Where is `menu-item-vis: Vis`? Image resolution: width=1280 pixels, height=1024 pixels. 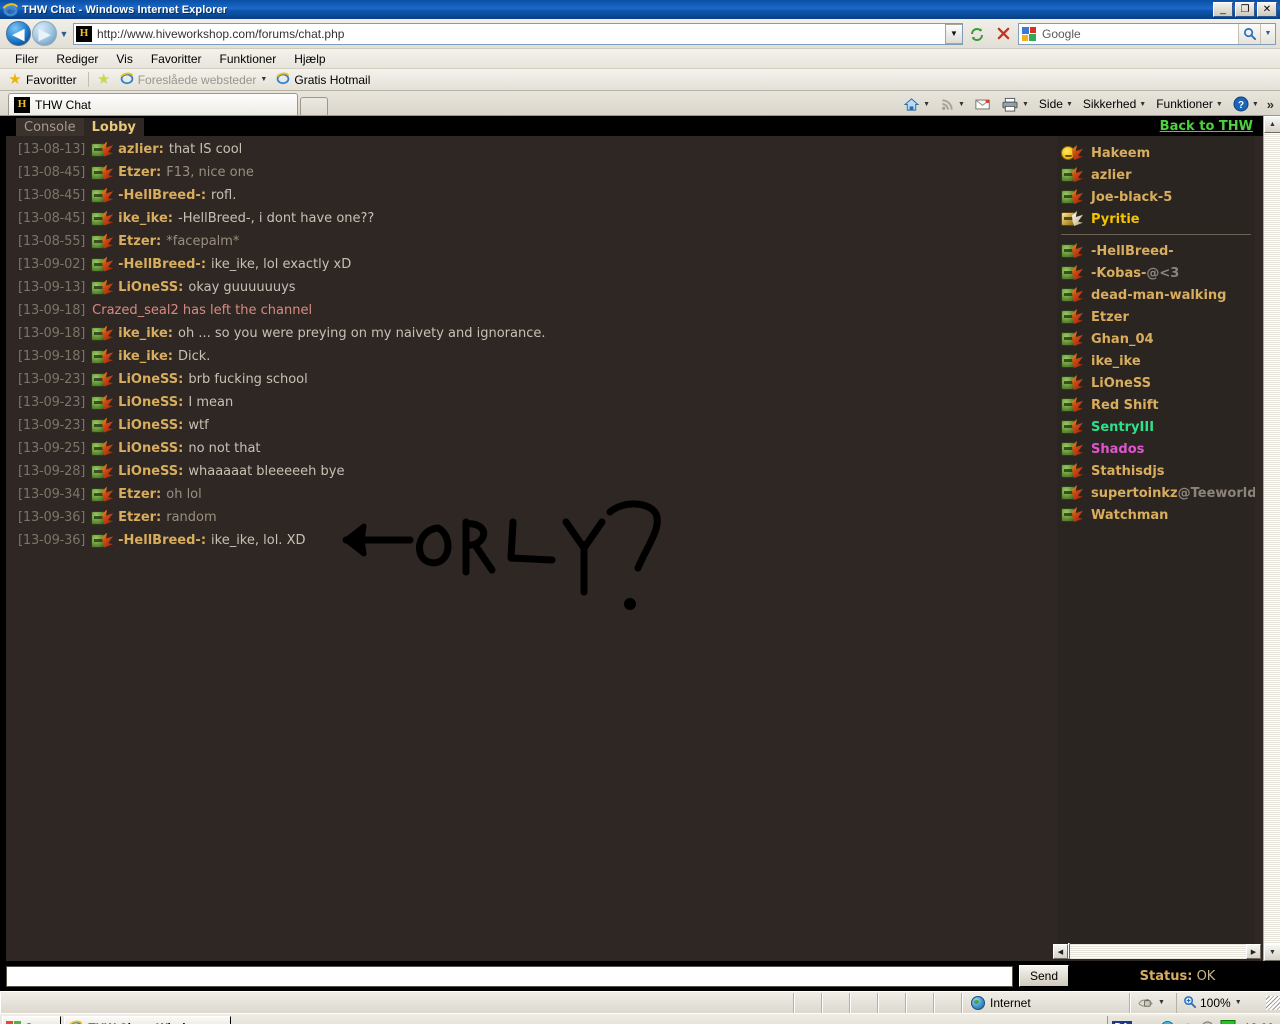
menu-item-vis: Vis is located at coordinates (124, 59).